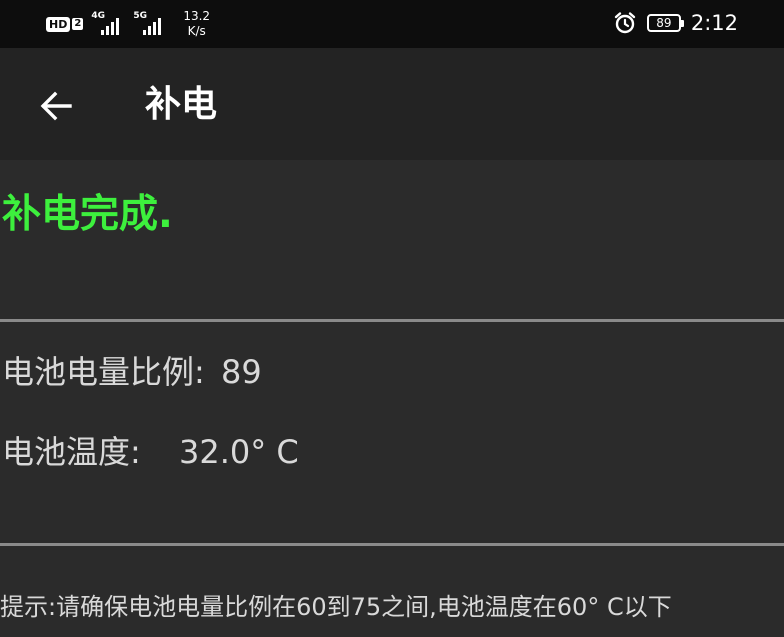  I want to click on network-speed: 13.2 K/s, so click(196, 24).